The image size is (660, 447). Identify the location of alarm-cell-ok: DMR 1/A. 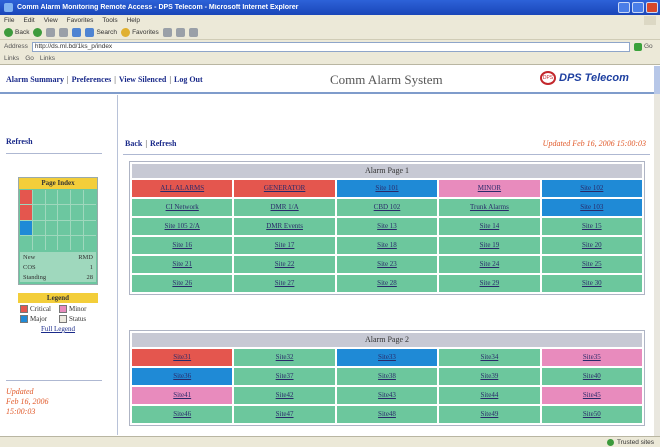
(284, 207).